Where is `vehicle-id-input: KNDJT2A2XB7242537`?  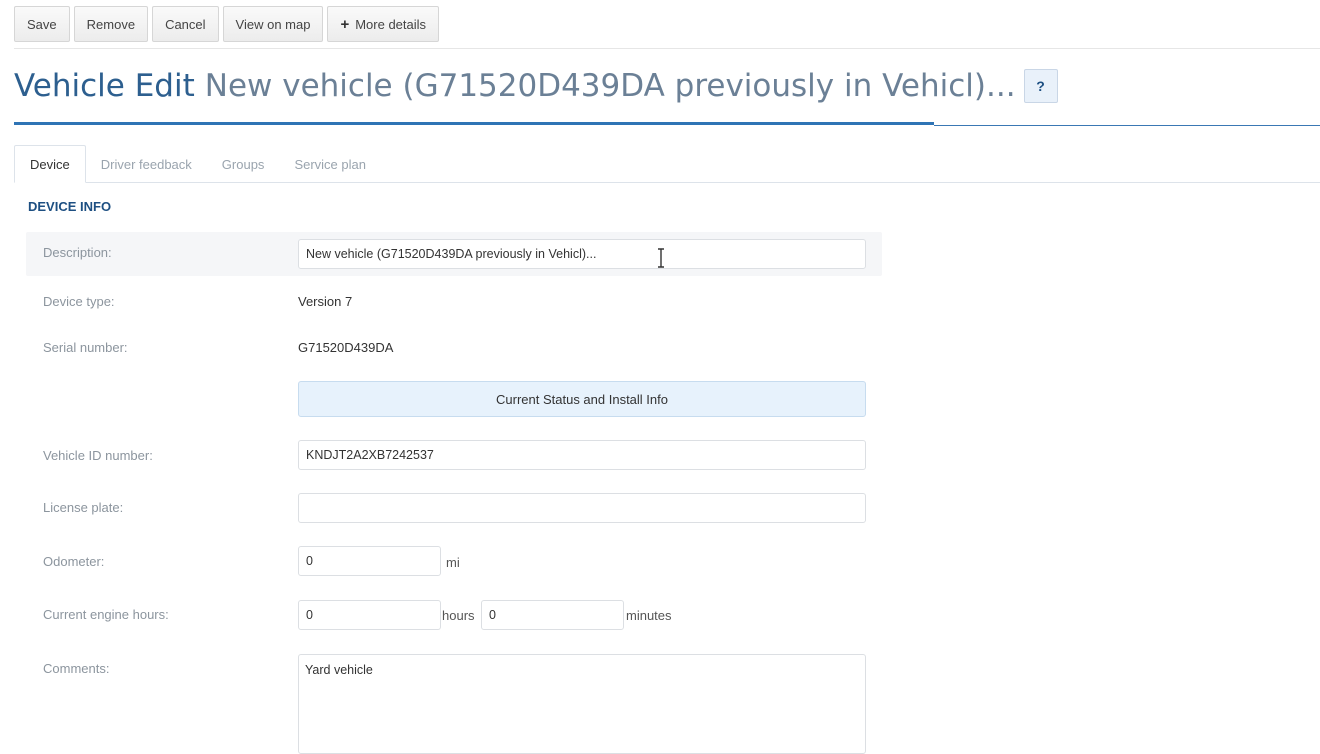 vehicle-id-input: KNDJT2A2XB7242537 is located at coordinates (582, 455).